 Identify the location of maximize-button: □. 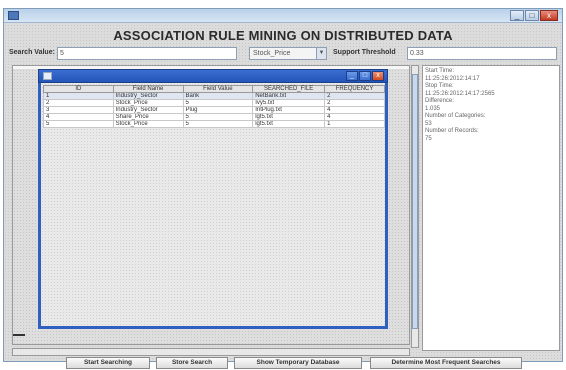
(532, 15).